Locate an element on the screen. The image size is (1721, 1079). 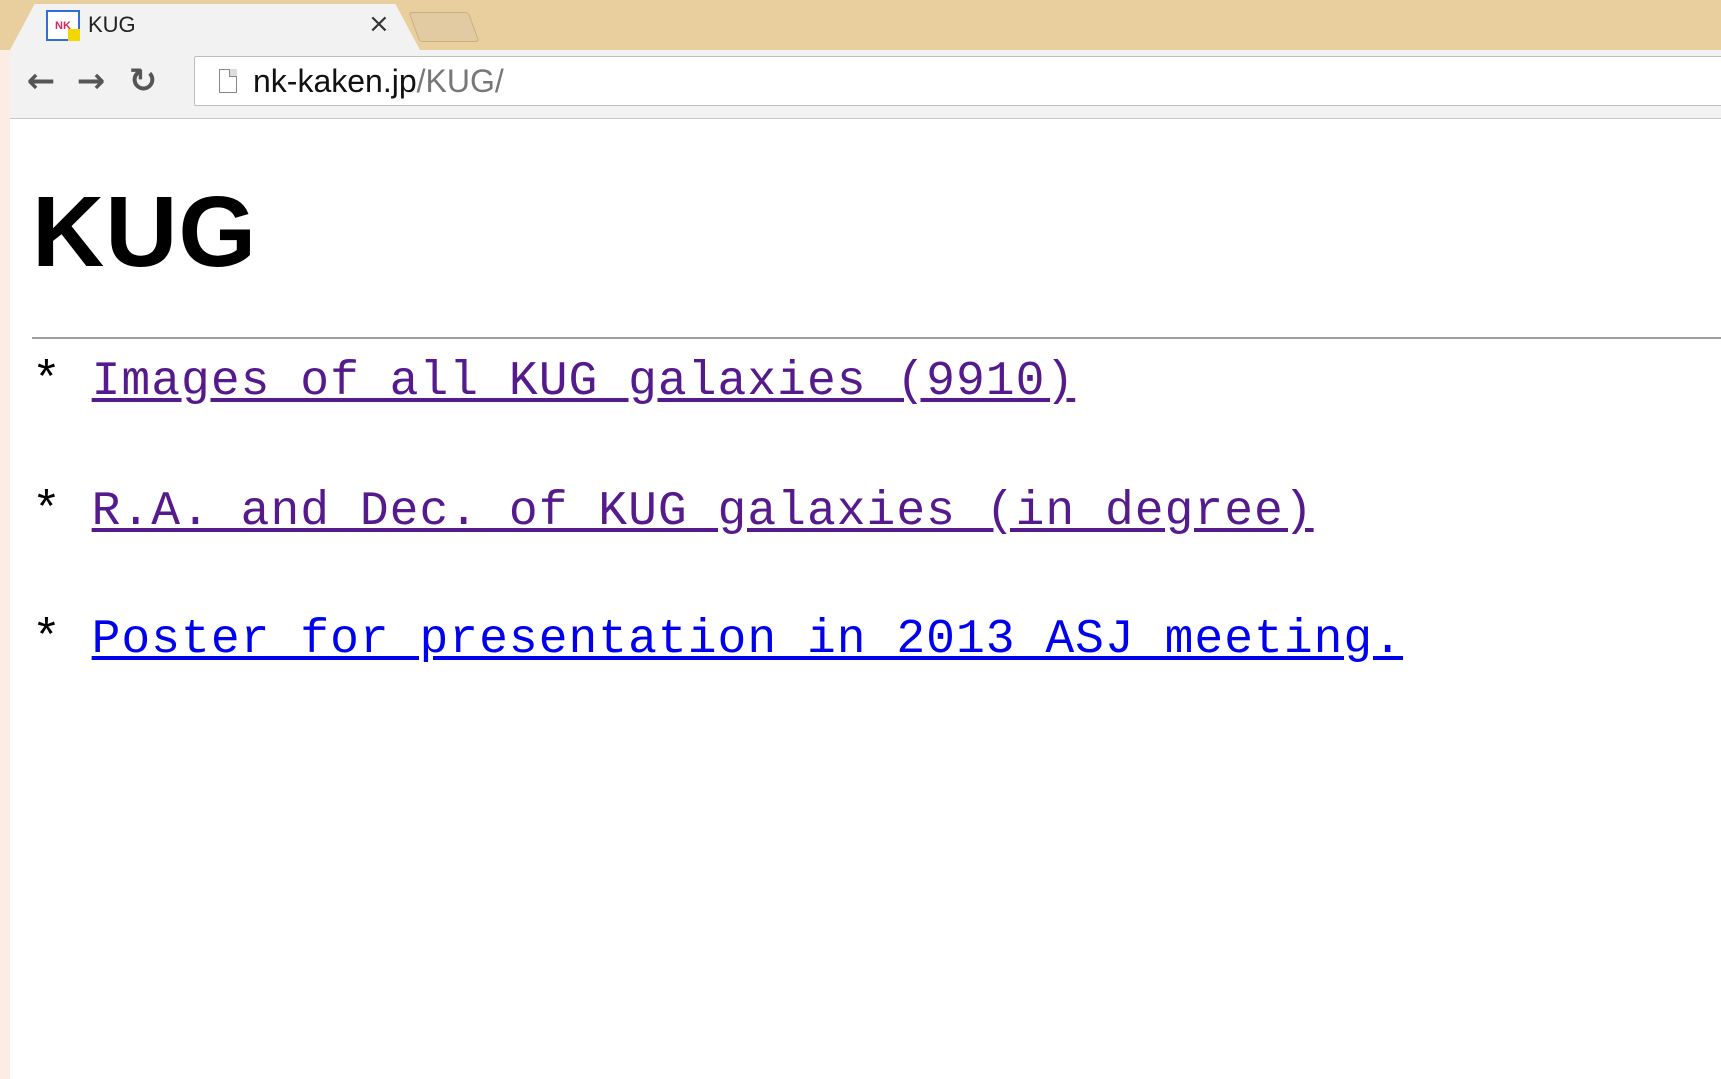
browser-toolbar: ← → ↻ nk-kaken.jp/KUG/ is located at coordinates (865, 84).